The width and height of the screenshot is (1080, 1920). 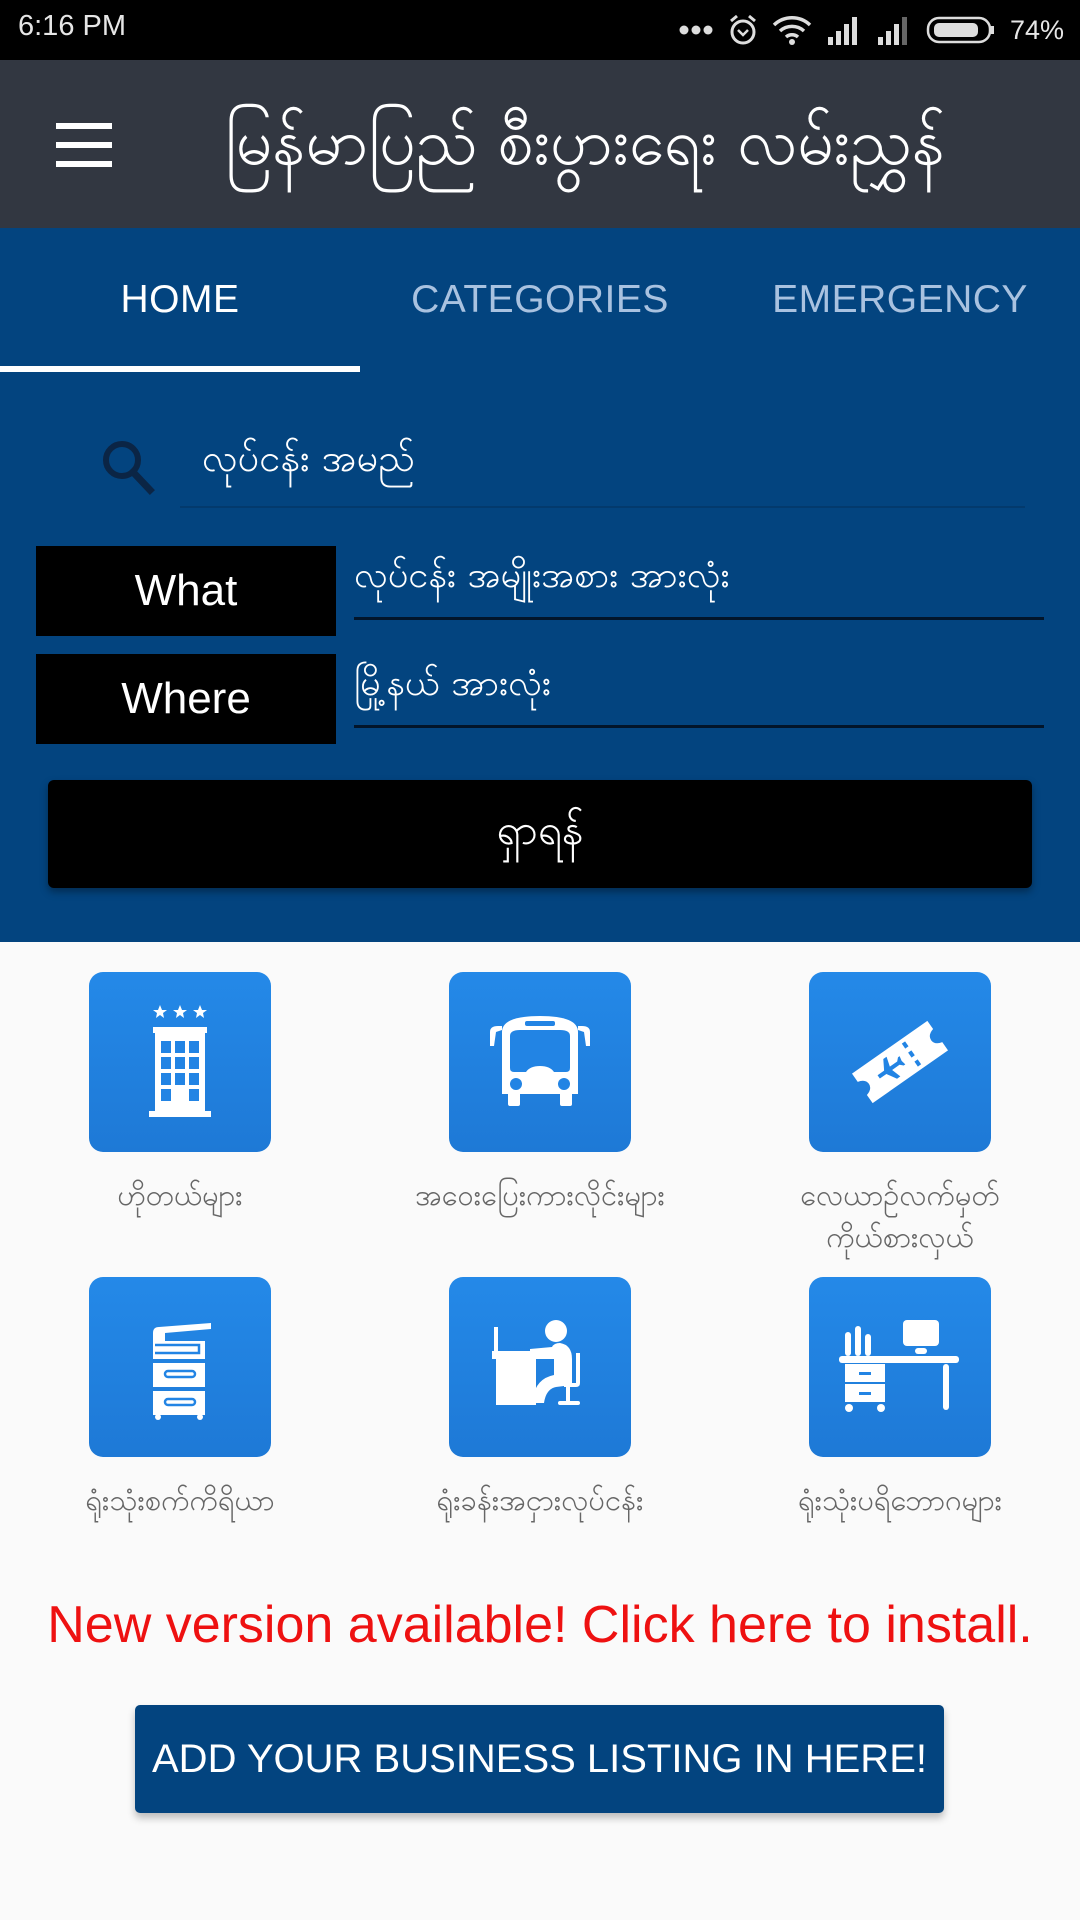 What do you see at coordinates (585, 143) in the screenshot?
I see `app-title: မြန်မာပြည် စီးပွားရေး လမ်းညွှန်` at bounding box center [585, 143].